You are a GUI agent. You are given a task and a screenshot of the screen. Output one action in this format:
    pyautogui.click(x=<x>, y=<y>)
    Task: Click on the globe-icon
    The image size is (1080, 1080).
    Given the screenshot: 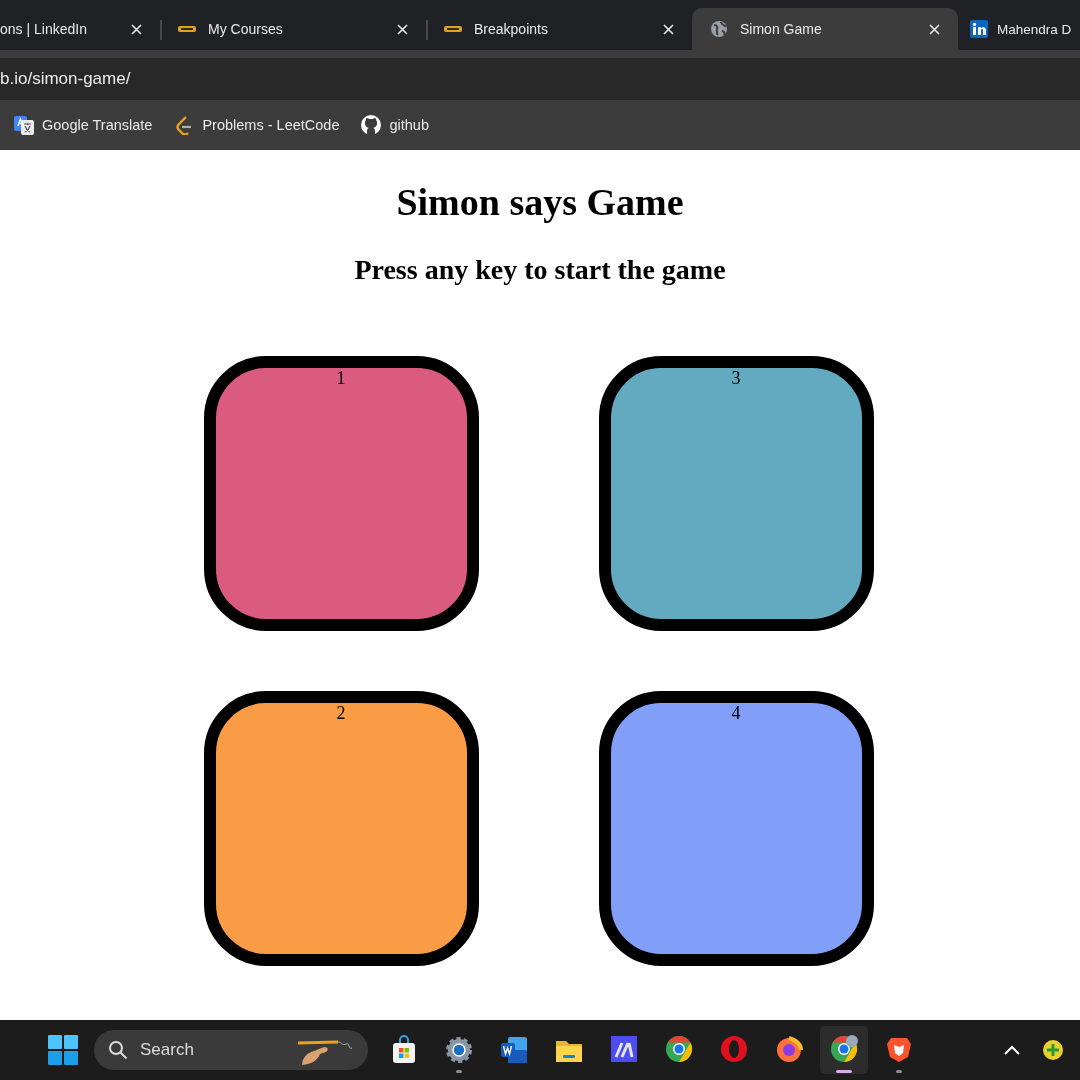 What is the action you would take?
    pyautogui.click(x=719, y=29)
    